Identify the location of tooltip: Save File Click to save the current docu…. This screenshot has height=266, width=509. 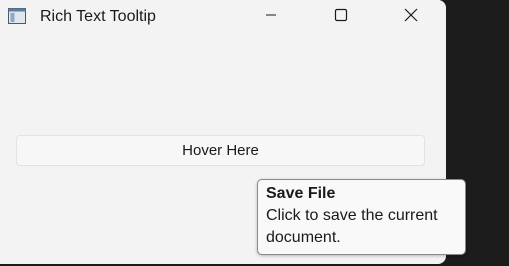
(361, 217).